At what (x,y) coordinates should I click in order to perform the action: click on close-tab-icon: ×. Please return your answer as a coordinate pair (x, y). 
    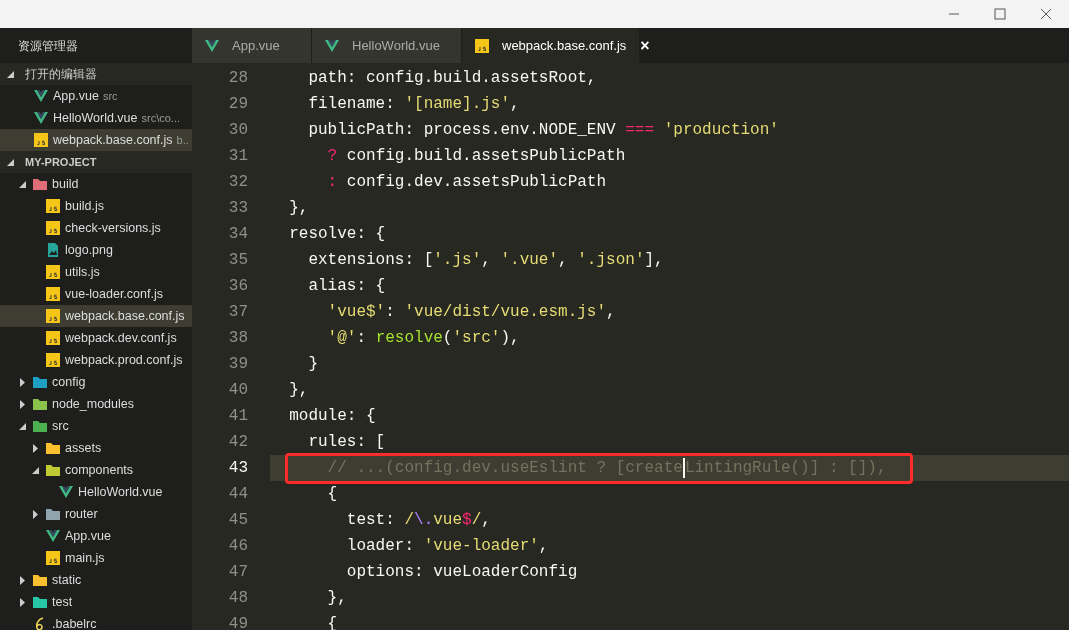
    Looking at the image, I should click on (645, 45).